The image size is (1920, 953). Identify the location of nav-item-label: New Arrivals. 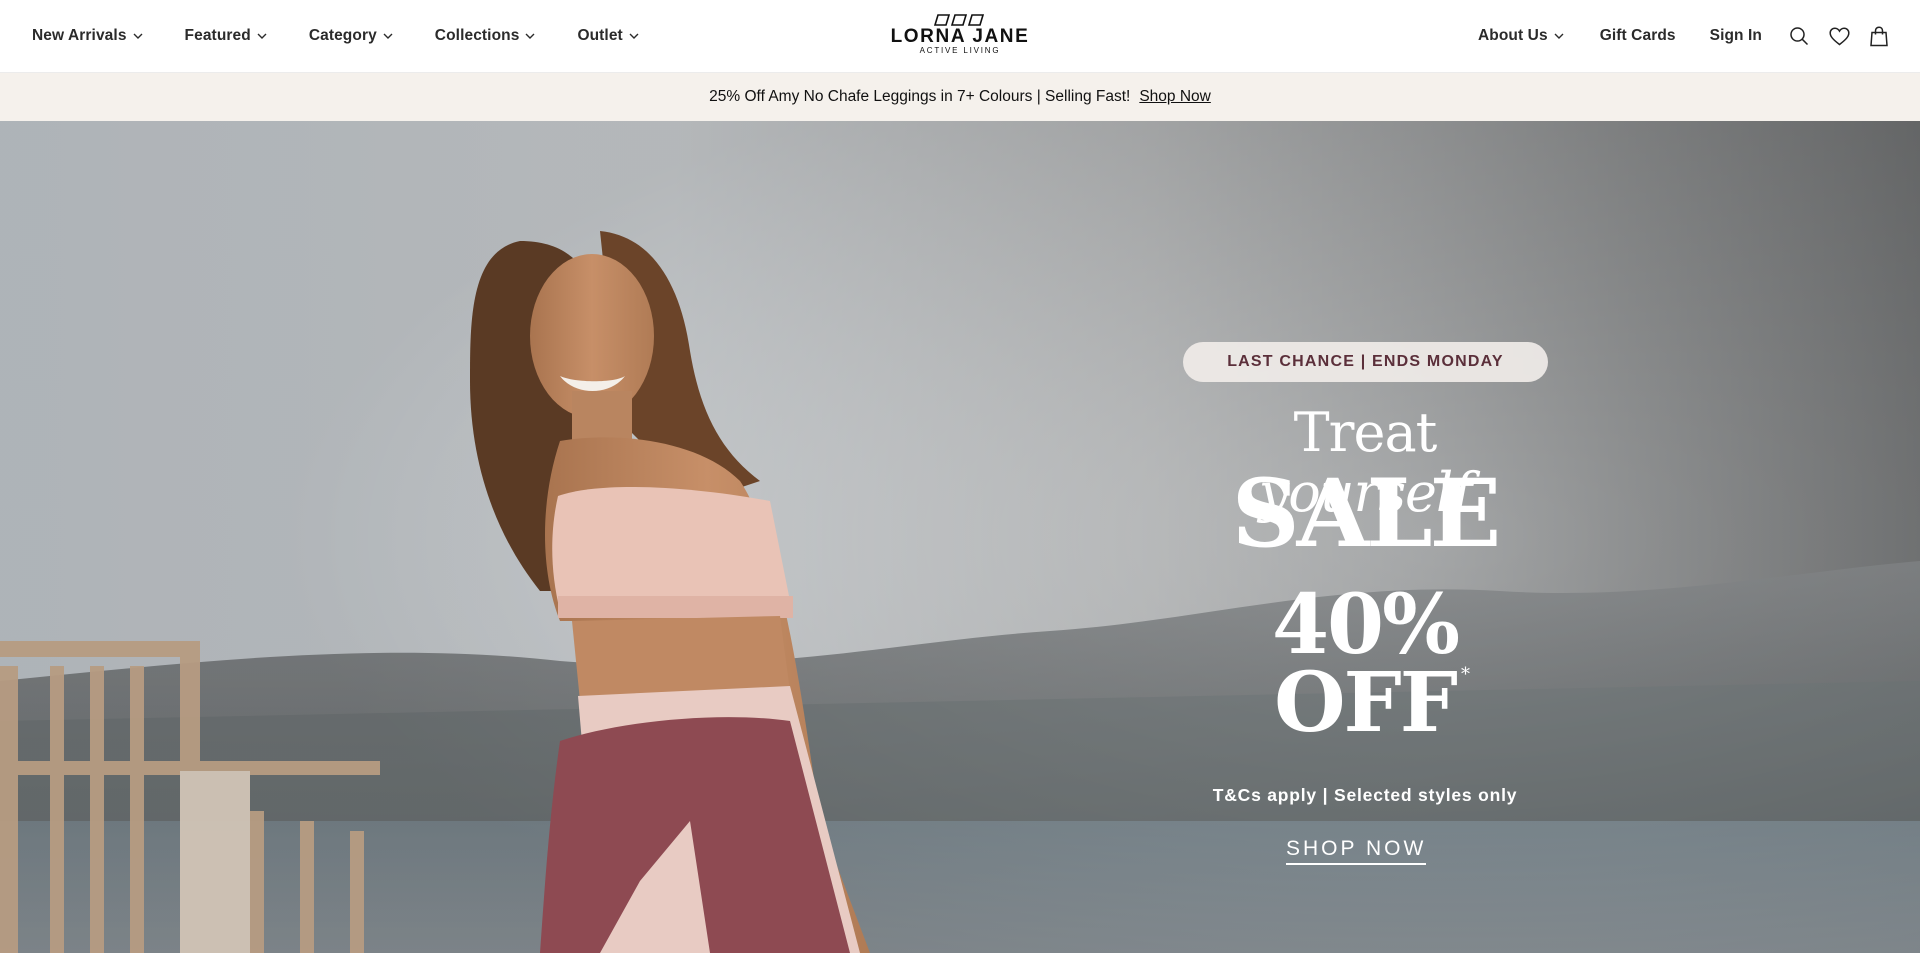
(79, 35).